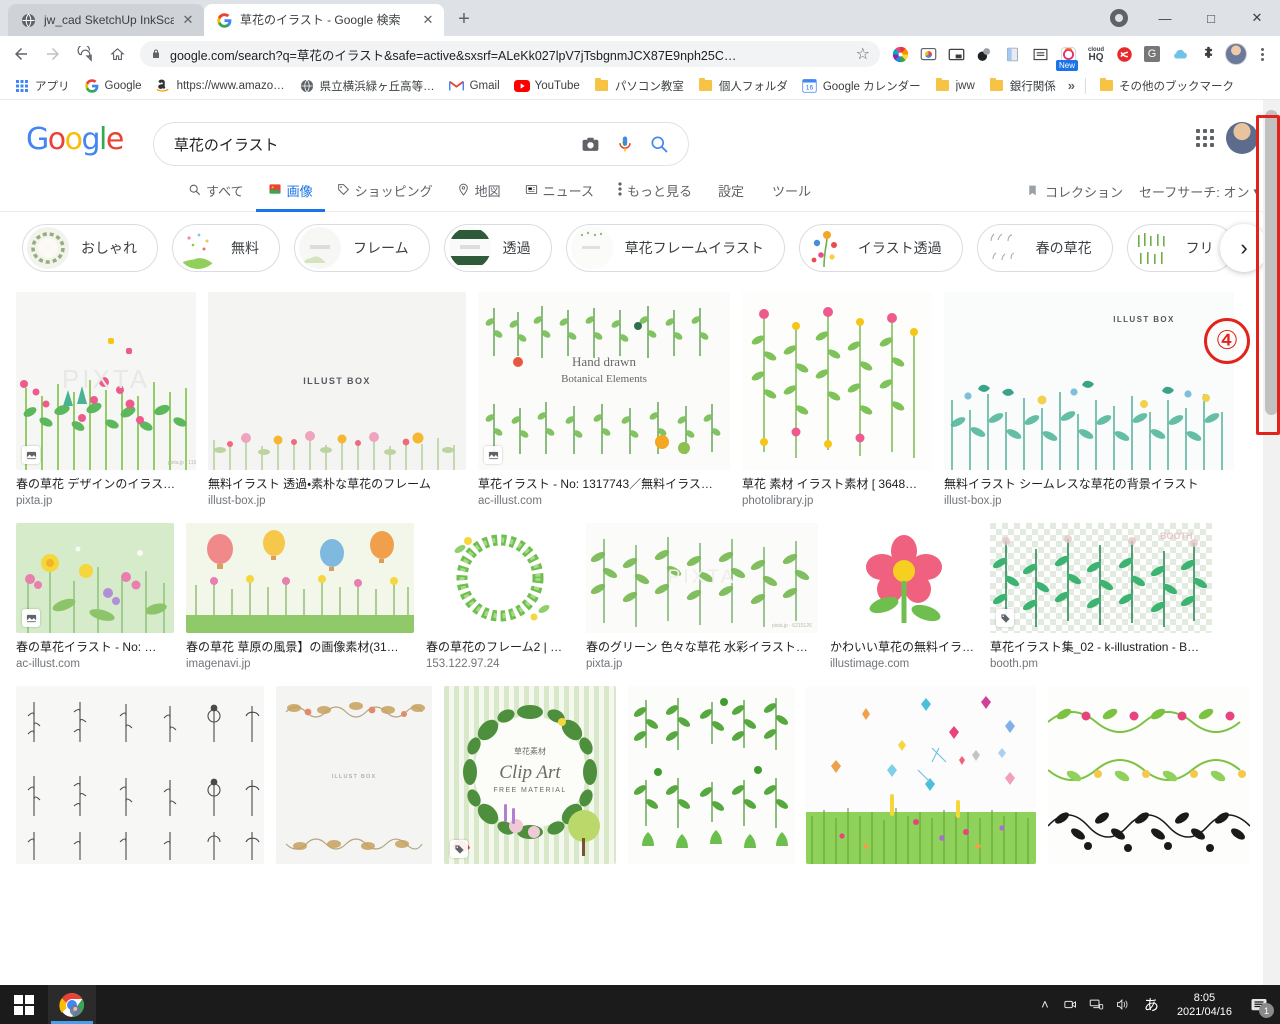 The height and width of the screenshot is (1024, 1280). What do you see at coordinates (675, 248) in the screenshot?
I see `chip-kusabana-frame: 草花フレームイラスト` at bounding box center [675, 248].